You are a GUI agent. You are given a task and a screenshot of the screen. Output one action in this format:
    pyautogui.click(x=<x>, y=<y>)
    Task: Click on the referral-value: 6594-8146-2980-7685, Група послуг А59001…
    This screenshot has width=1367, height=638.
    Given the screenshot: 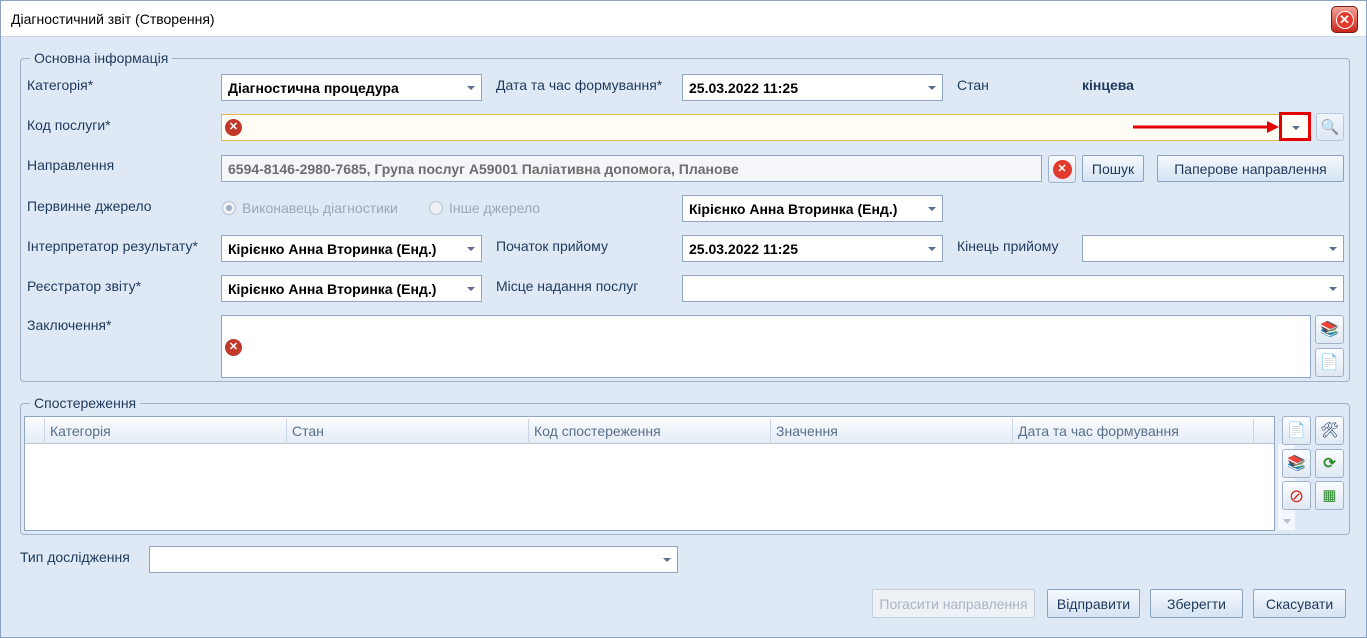 What is the action you would take?
    pyautogui.click(x=483, y=169)
    